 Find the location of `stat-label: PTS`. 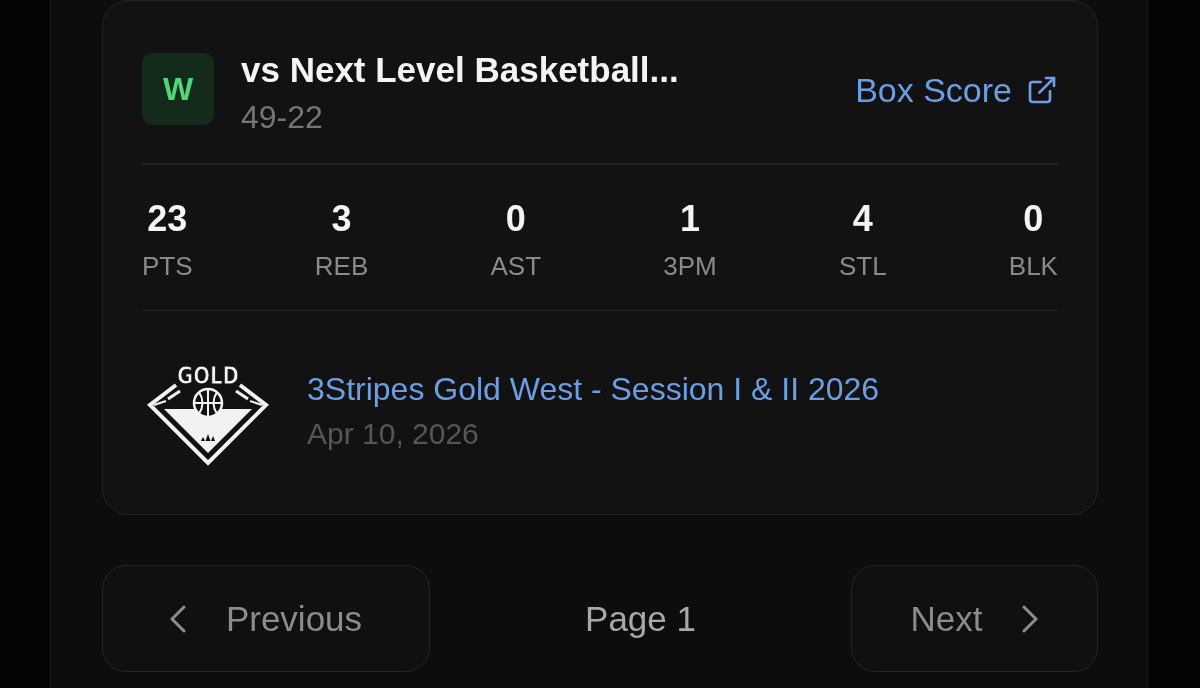

stat-label: PTS is located at coordinates (167, 265).